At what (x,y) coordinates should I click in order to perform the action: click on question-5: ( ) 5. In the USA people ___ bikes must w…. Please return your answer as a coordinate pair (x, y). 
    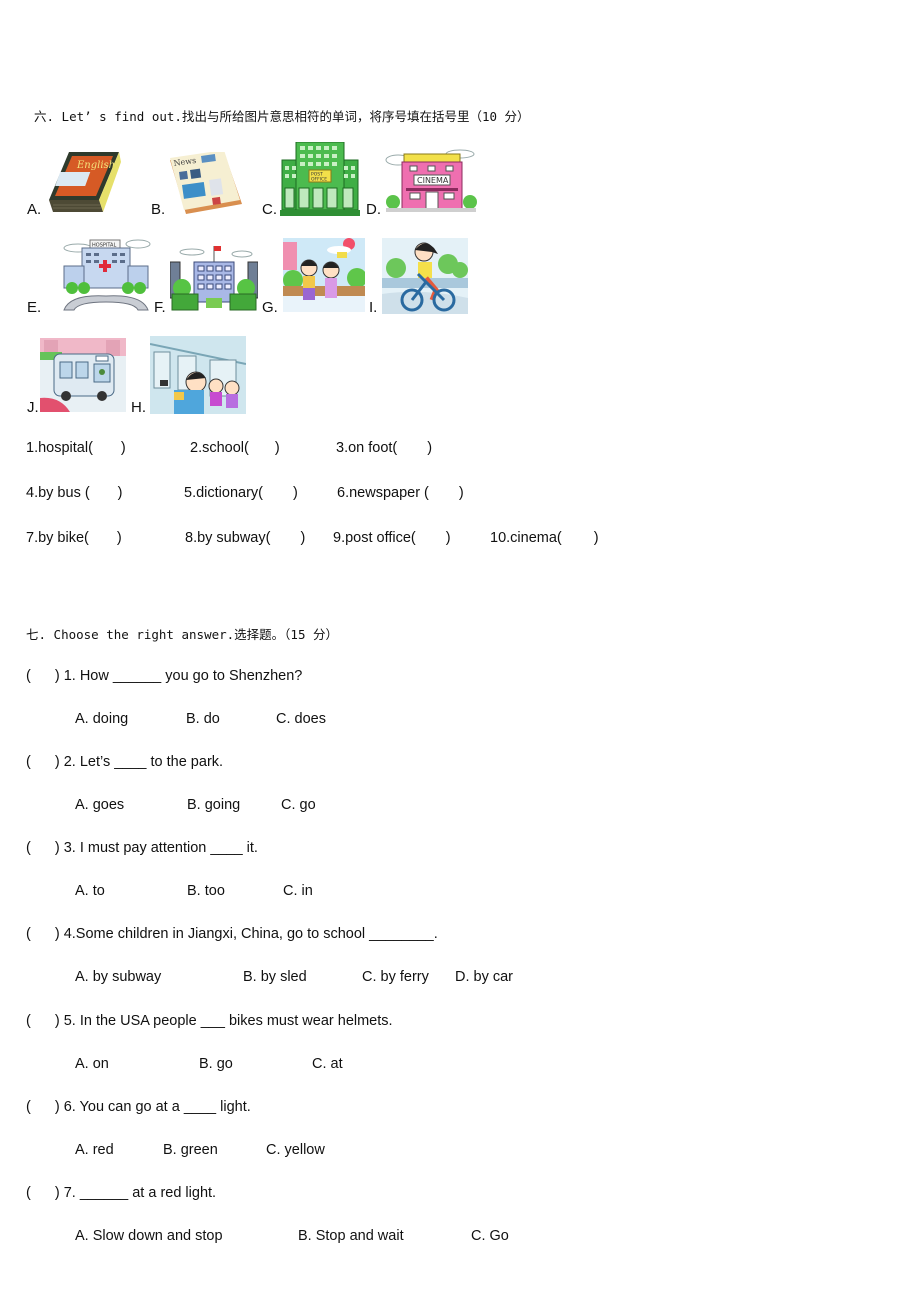
    Looking at the image, I should click on (209, 1021).